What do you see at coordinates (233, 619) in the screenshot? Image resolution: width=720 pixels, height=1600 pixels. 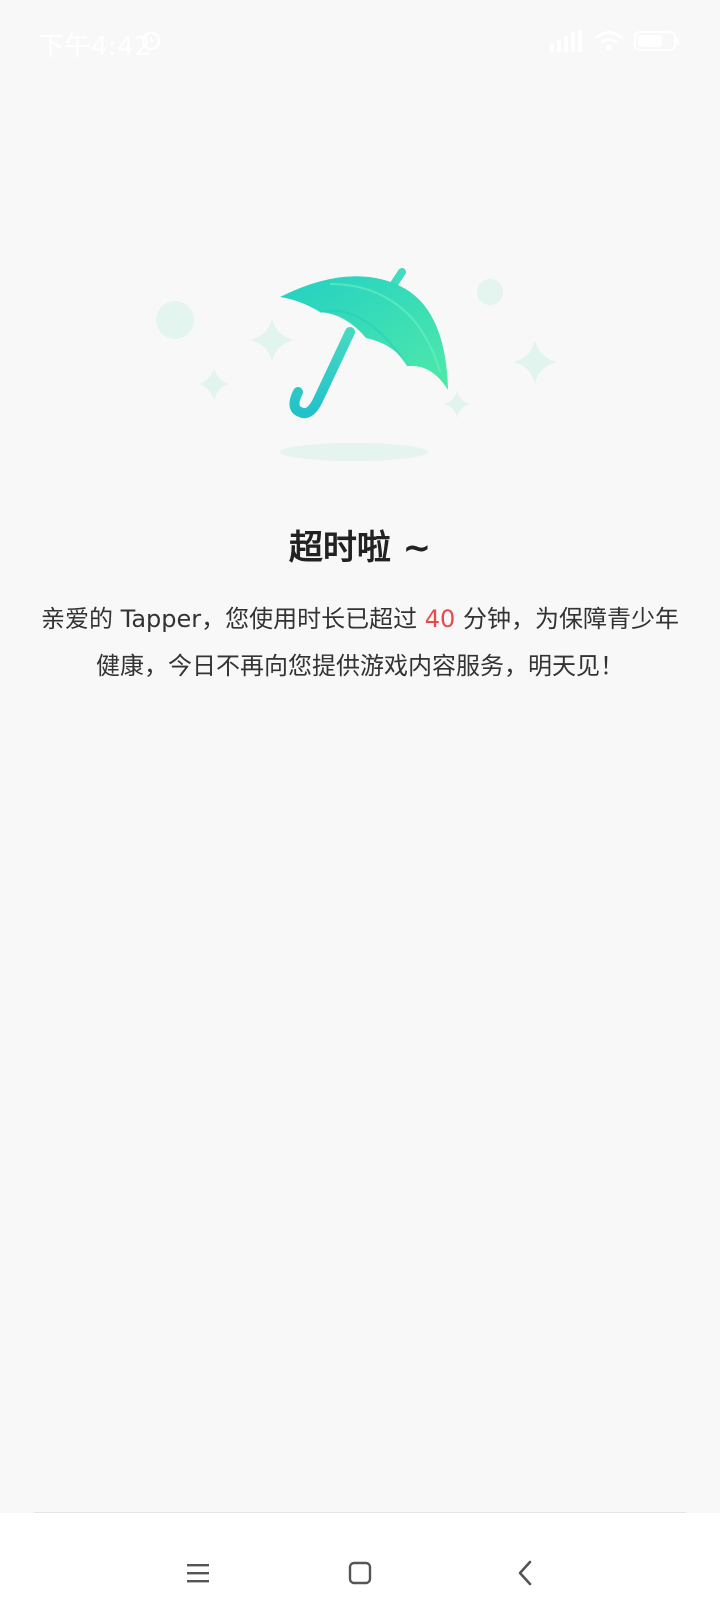 I see `message-text: 亲爱的 Tapper，您使用时长已超过` at bounding box center [233, 619].